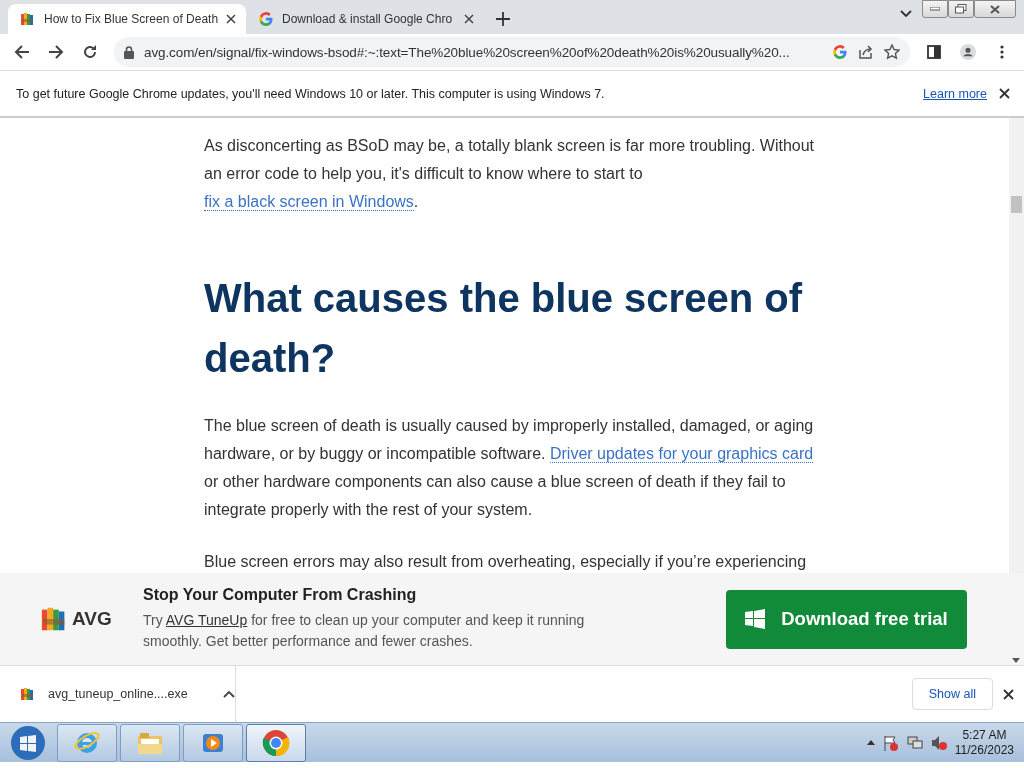  Describe the element at coordinates (914, 742) in the screenshot. I see `network-icon` at that location.